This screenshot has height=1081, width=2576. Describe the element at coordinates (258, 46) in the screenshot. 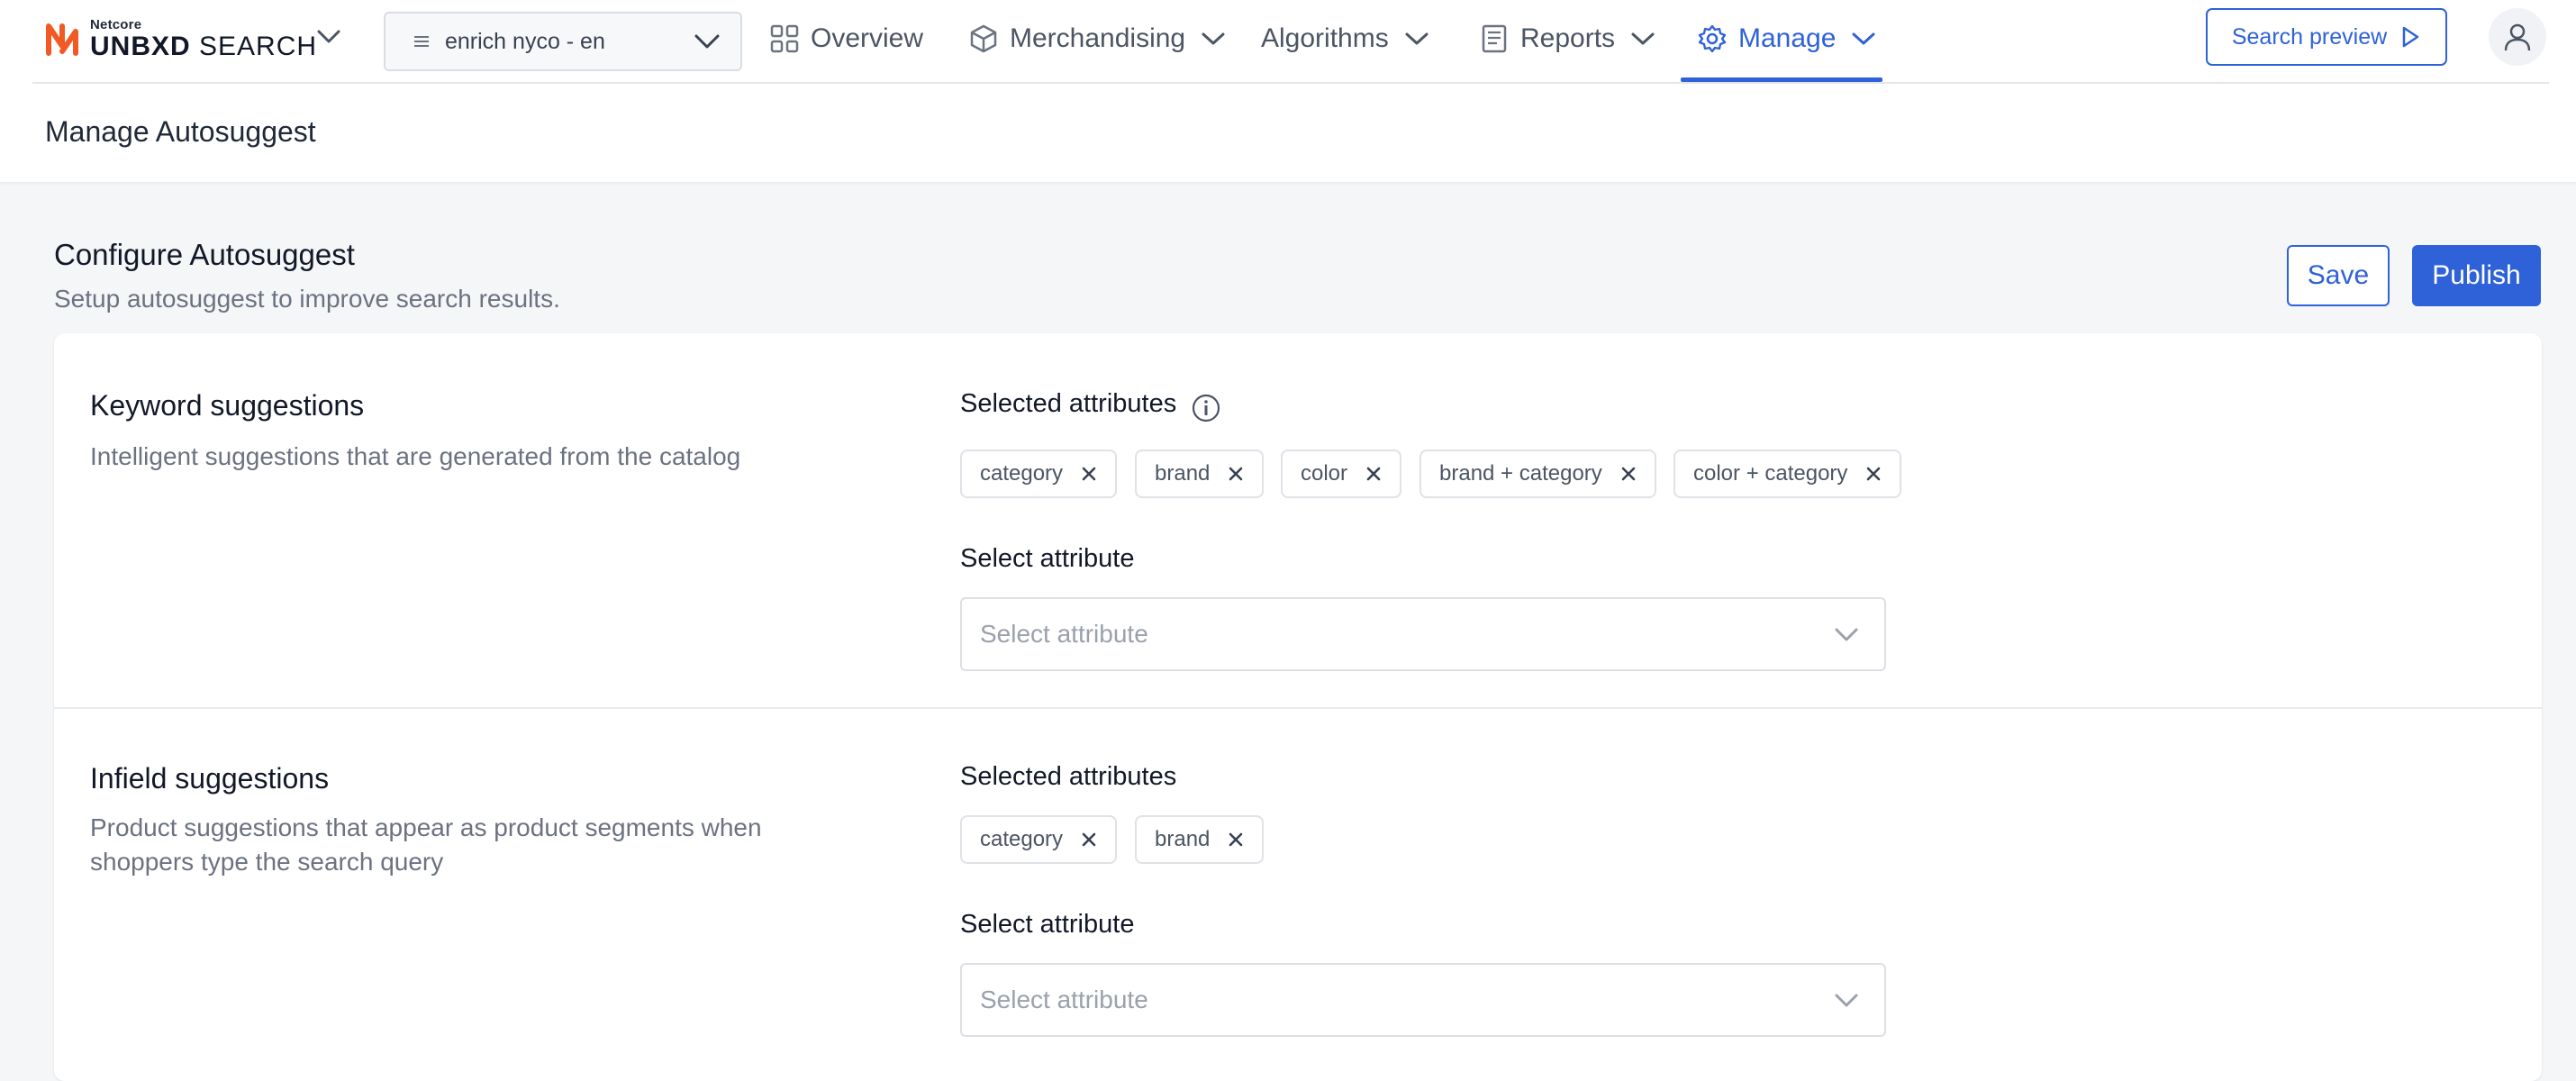

I see `logo-brand-light: SEARCH` at that location.